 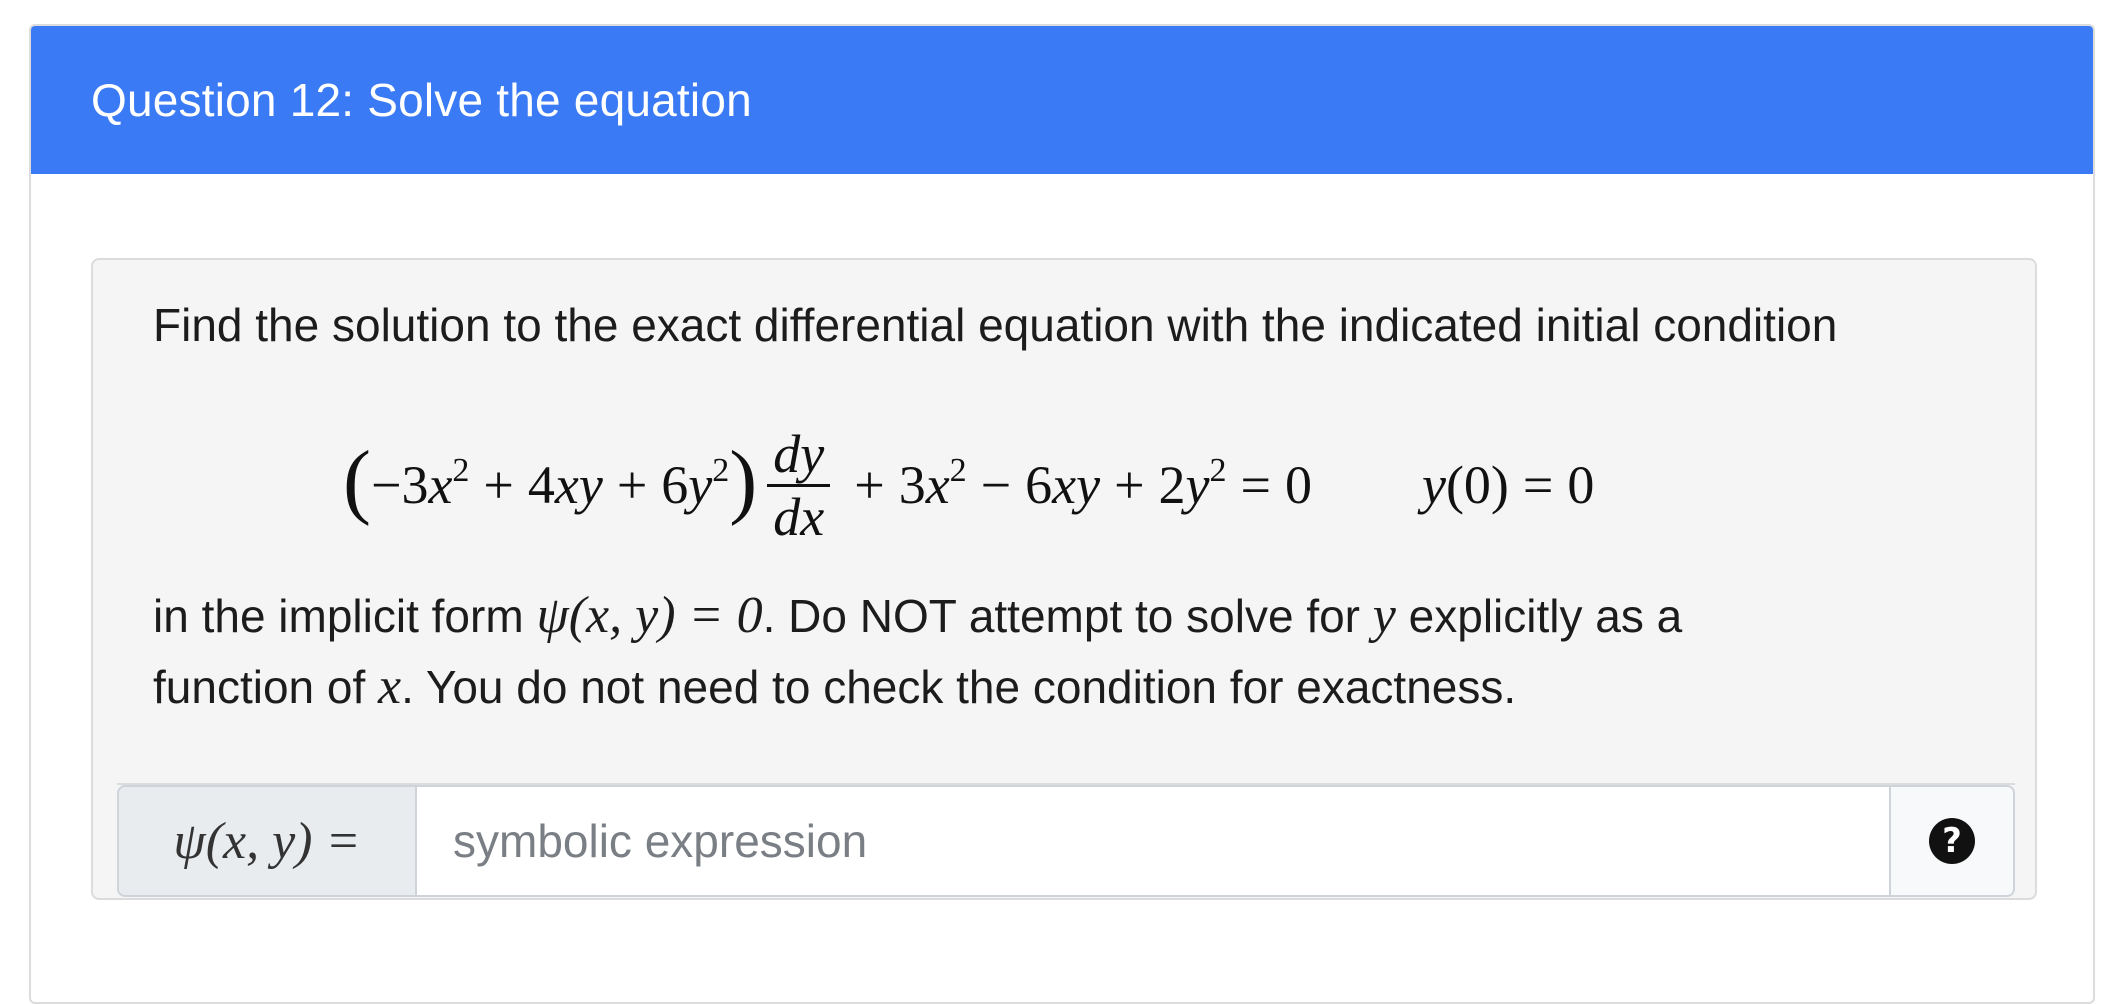 What do you see at coordinates (1062, 100) in the screenshot?
I see `question-header: Question 12: Solve the equation` at bounding box center [1062, 100].